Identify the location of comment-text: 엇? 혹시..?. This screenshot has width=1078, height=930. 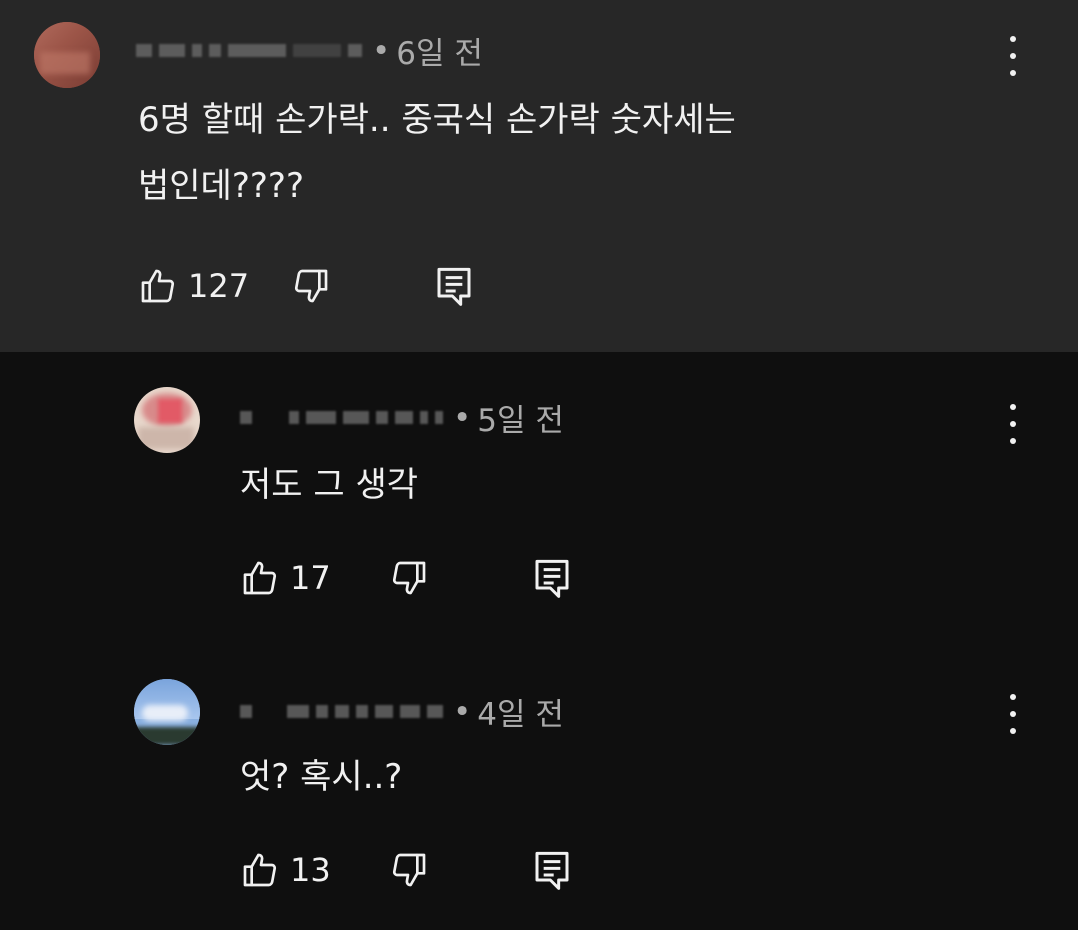
(321, 777).